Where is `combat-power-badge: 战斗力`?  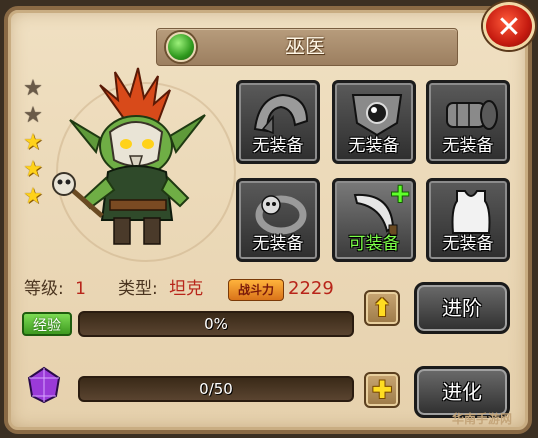
combat-power-badge: 战斗力 is located at coordinates (256, 290).